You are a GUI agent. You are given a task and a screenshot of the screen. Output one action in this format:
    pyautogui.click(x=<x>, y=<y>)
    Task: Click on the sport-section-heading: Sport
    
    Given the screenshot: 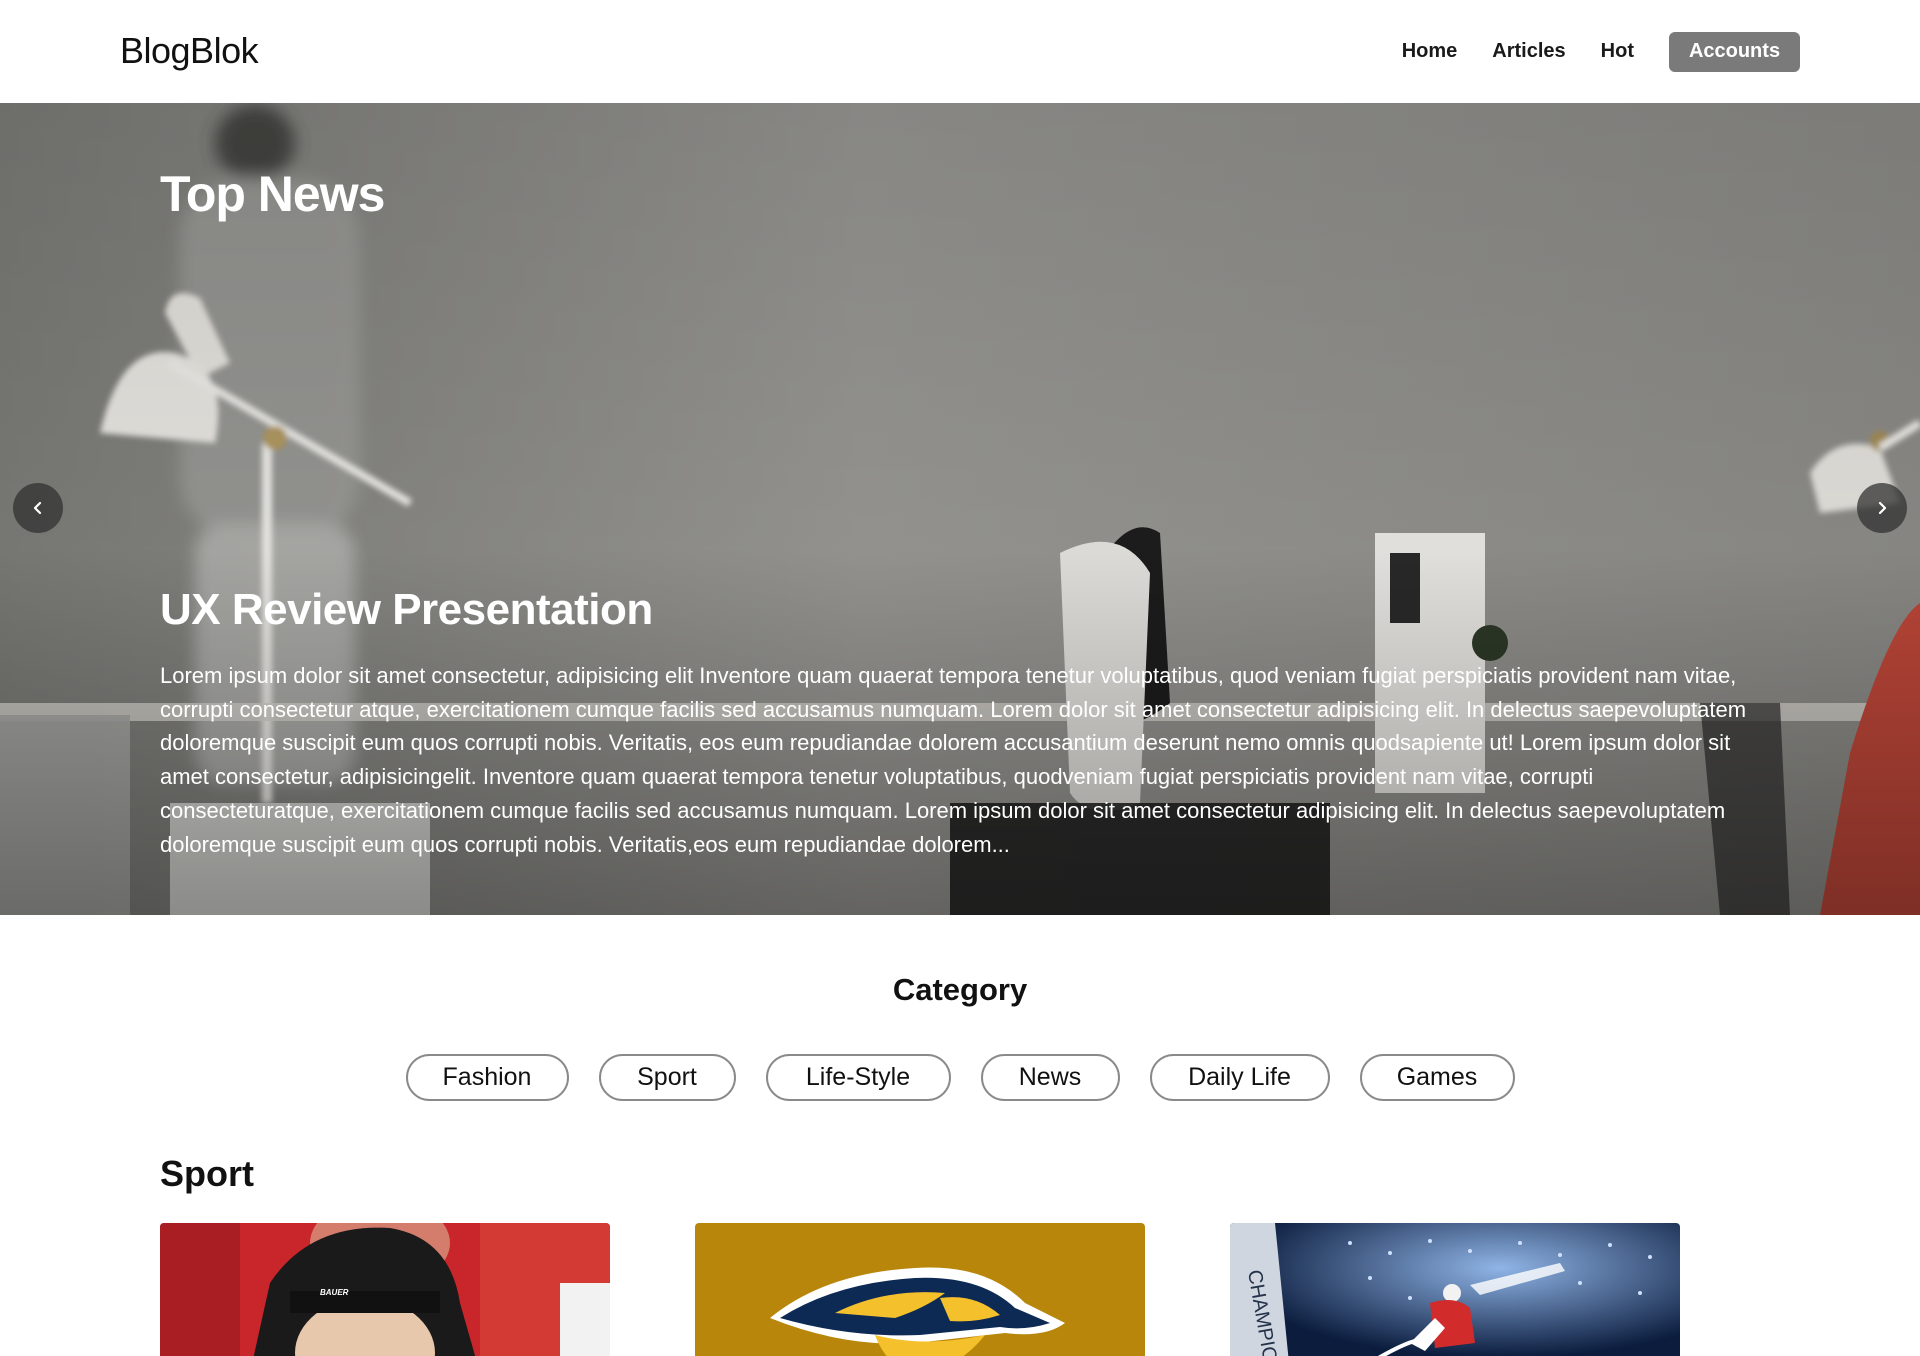 What is the action you would take?
    pyautogui.click(x=207, y=1173)
    